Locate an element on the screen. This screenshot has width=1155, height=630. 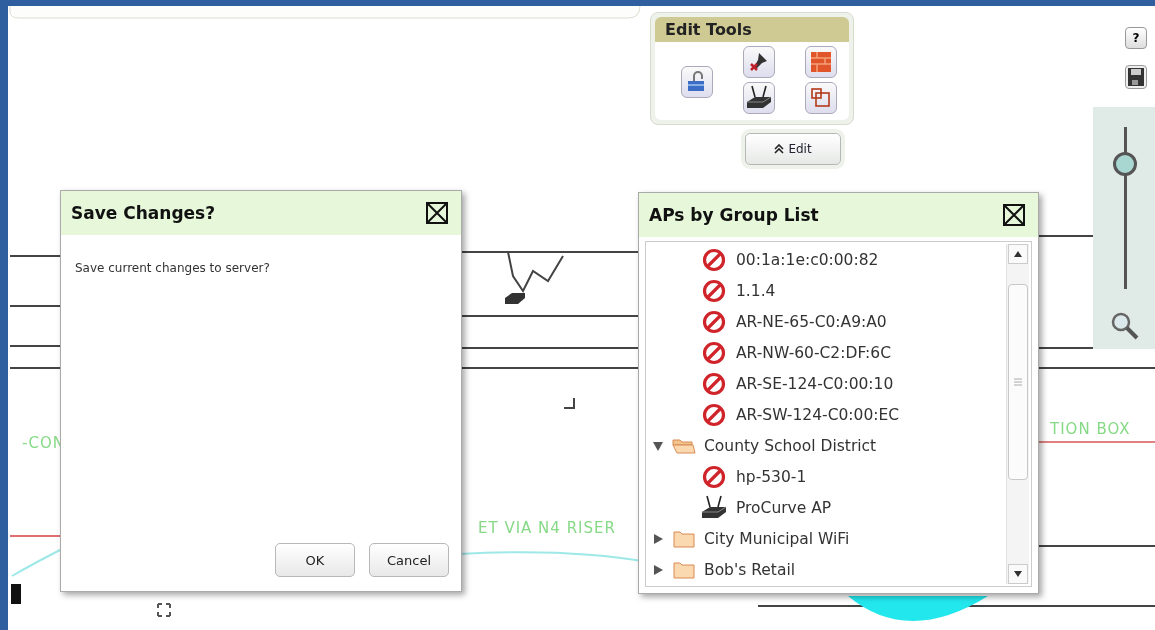
ap-label: hp-530-1 is located at coordinates (771, 476).